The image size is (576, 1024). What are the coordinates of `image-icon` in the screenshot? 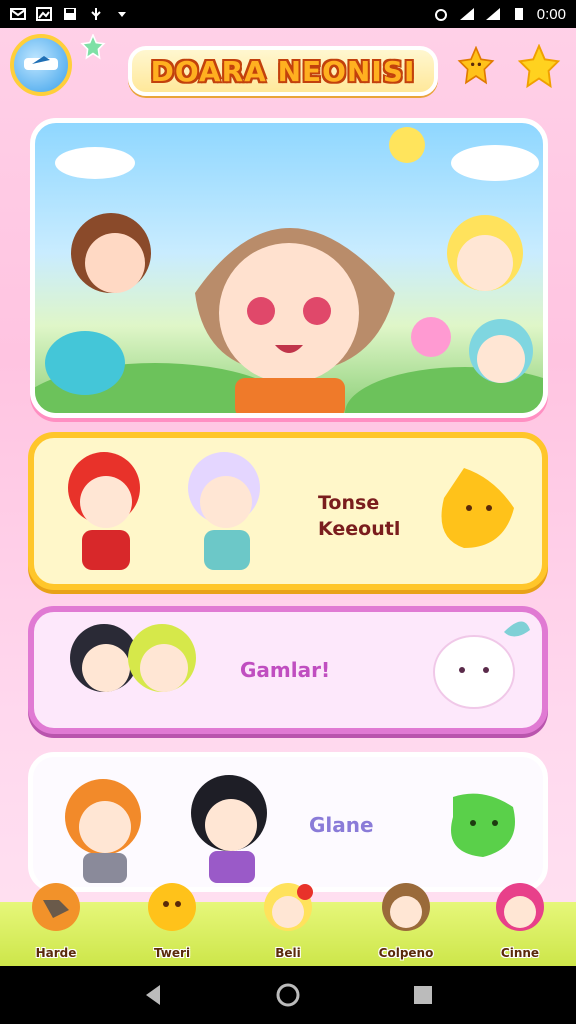 It's located at (44, 14).